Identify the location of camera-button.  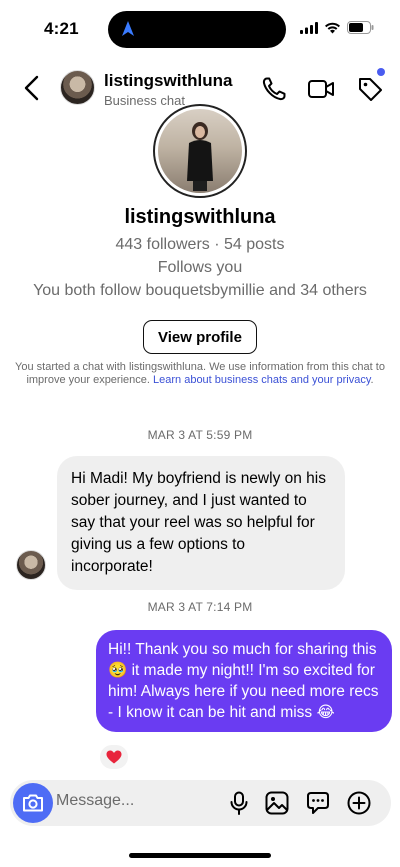
(33, 803).